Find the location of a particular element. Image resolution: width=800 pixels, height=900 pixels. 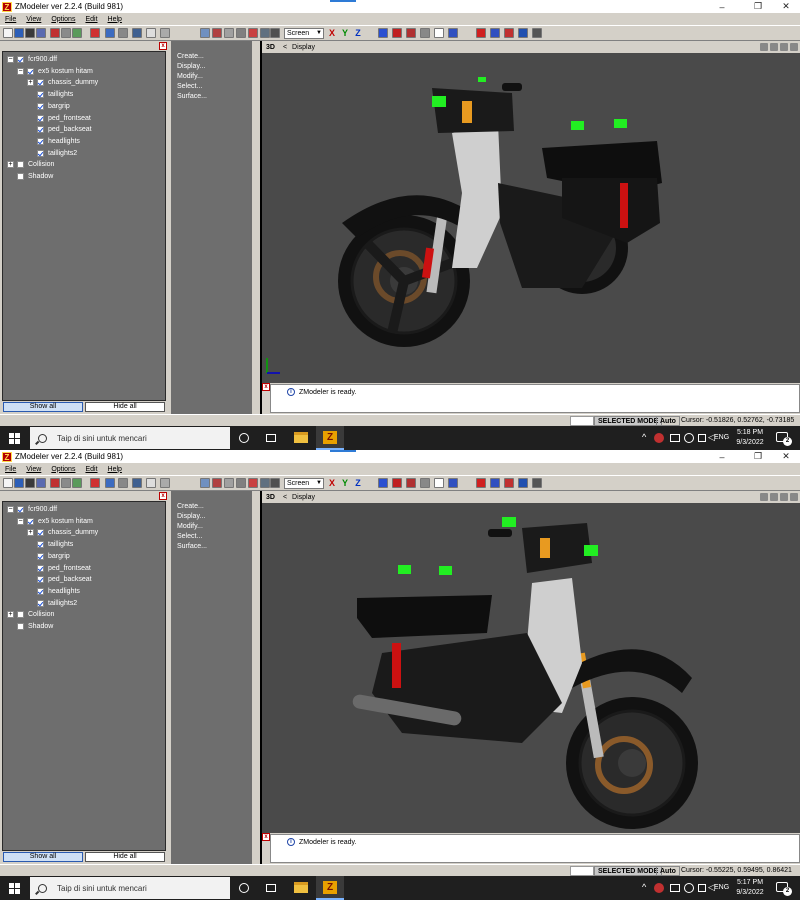

tree-item: + Collision is located at coordinates (30, 164).